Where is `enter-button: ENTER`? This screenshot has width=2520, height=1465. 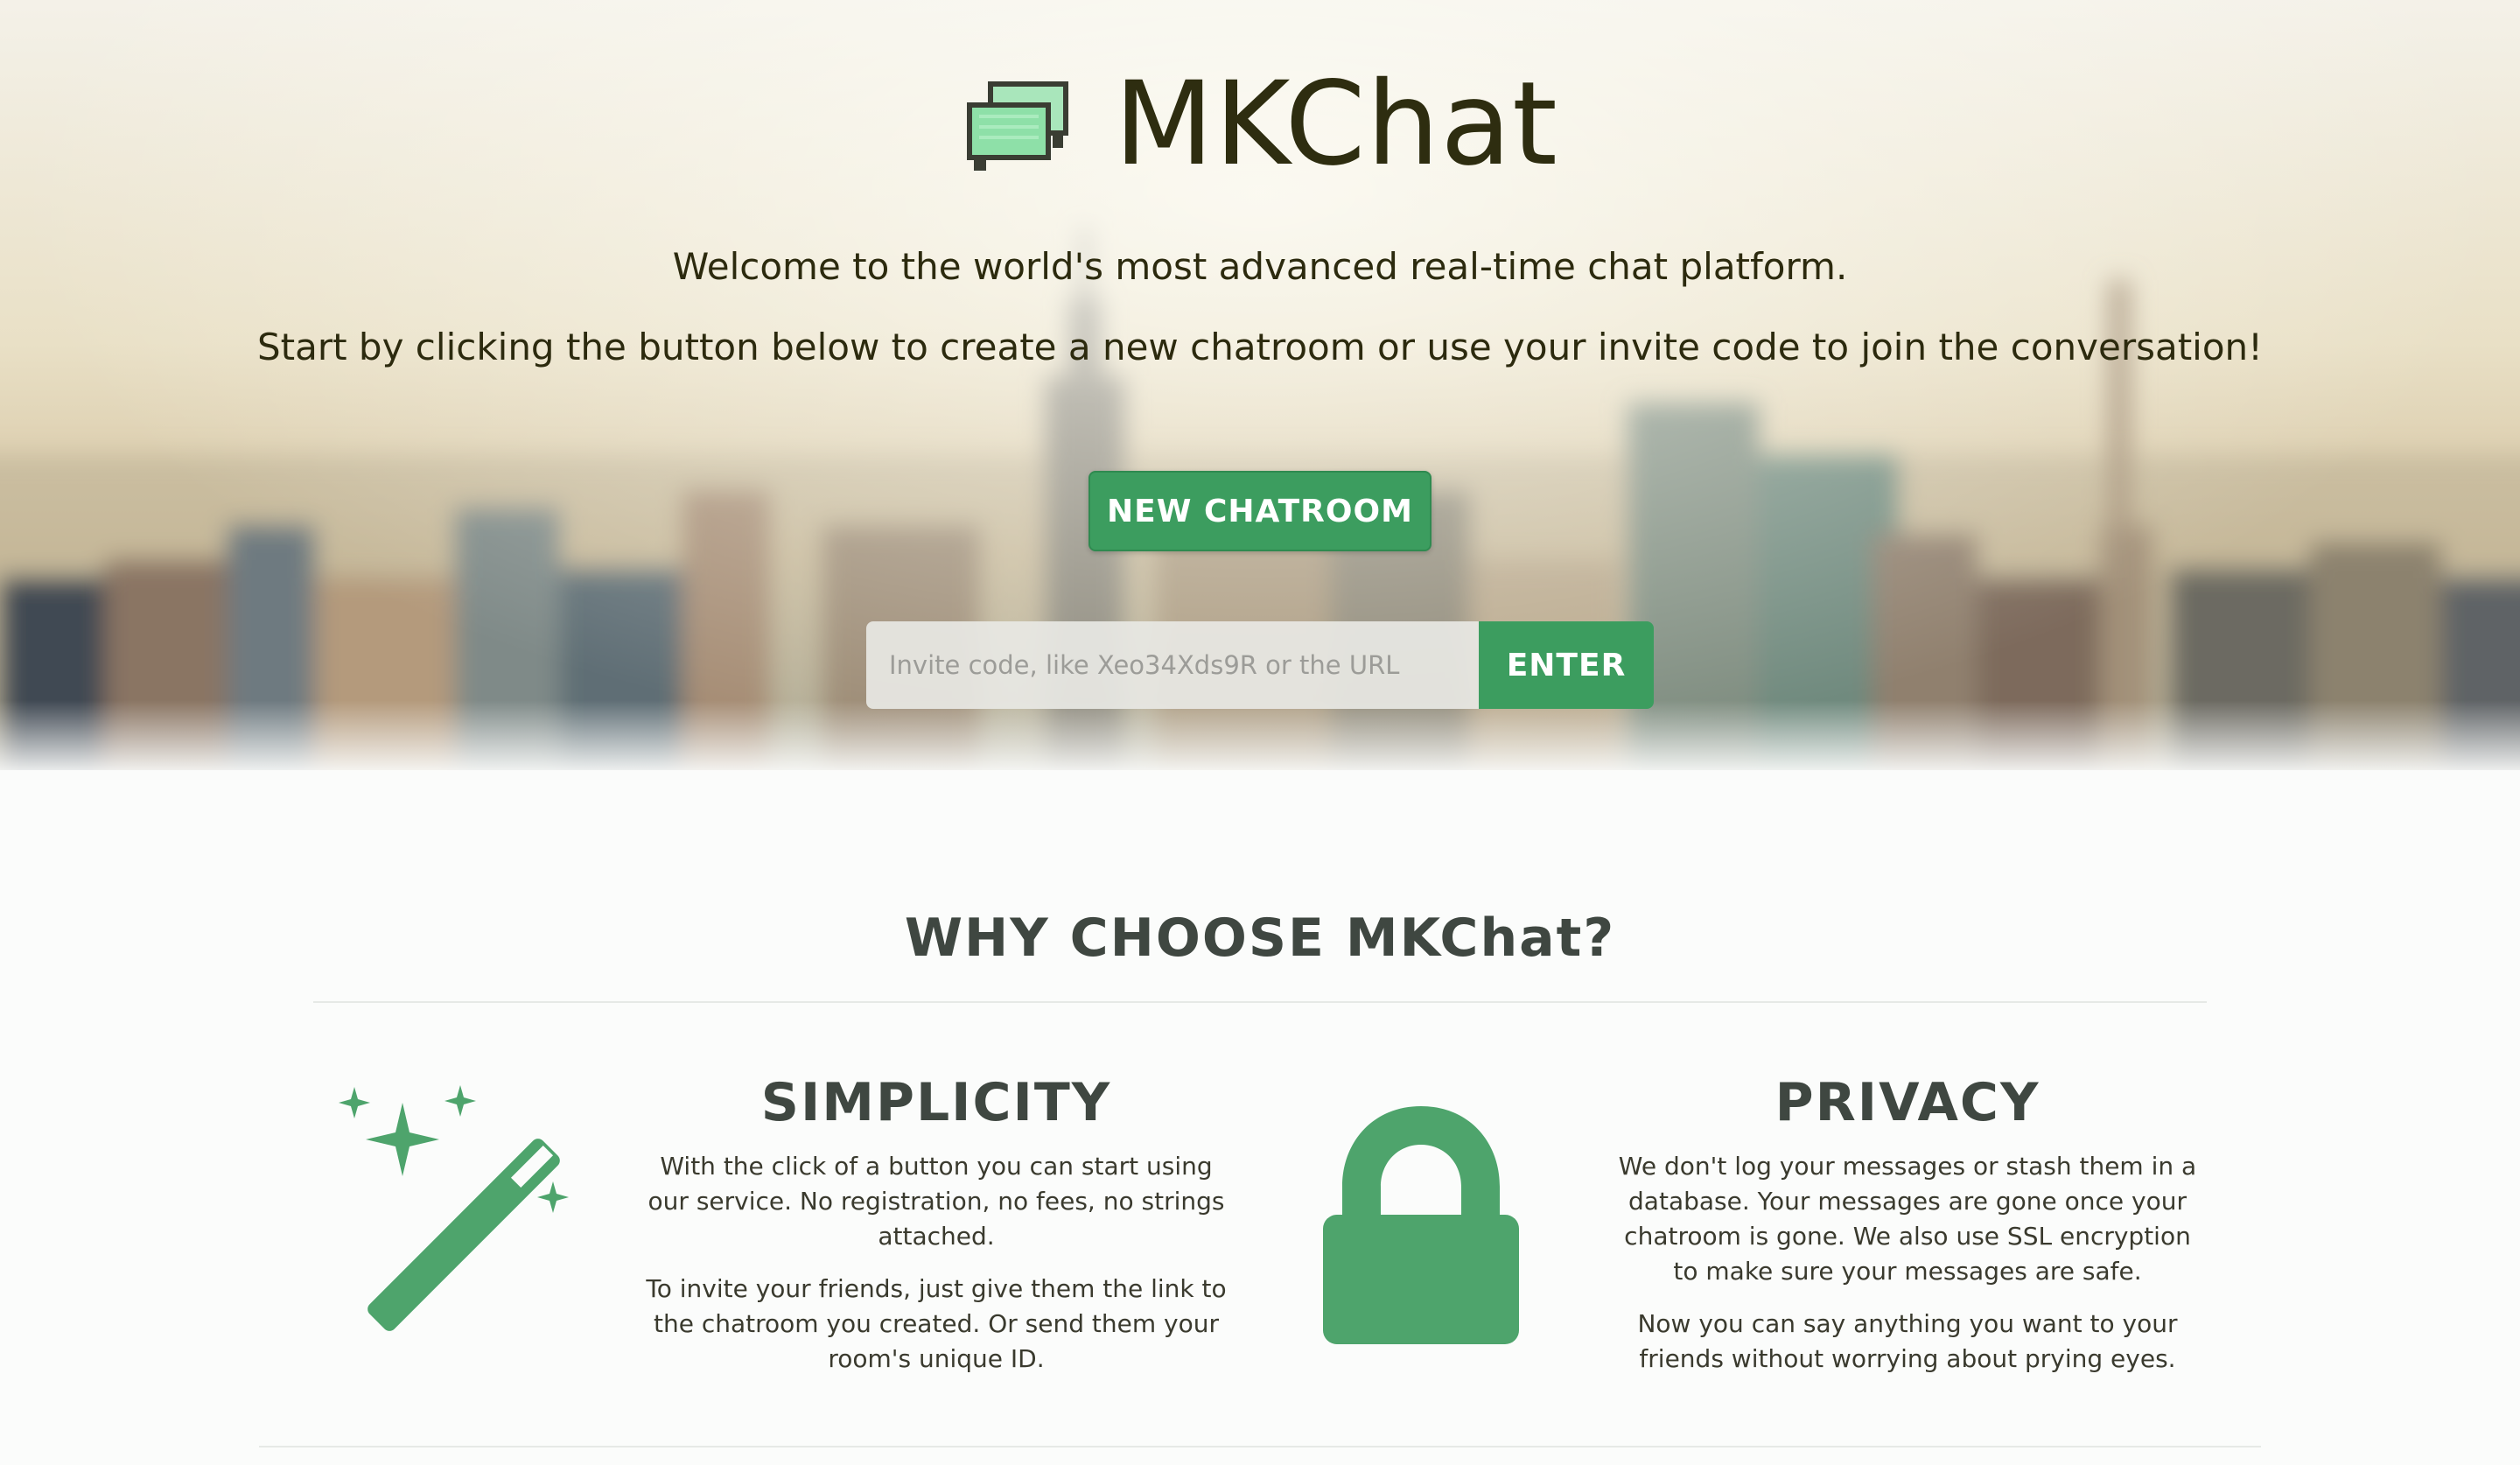 enter-button: ENTER is located at coordinates (1566, 665).